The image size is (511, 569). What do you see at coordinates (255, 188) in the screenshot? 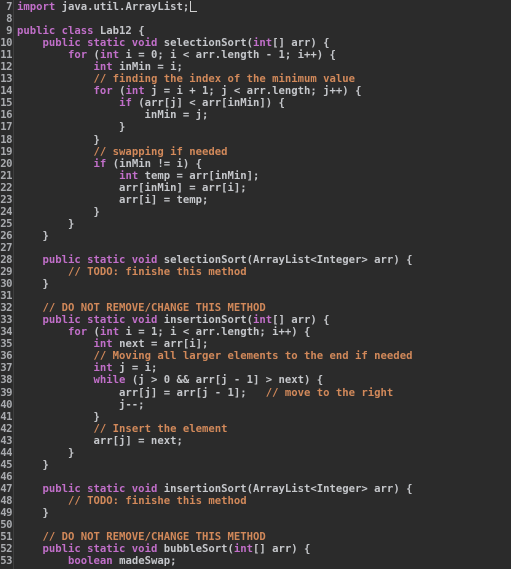
I see `code-line: 22 arr[inMin] = arr[i];` at bounding box center [255, 188].